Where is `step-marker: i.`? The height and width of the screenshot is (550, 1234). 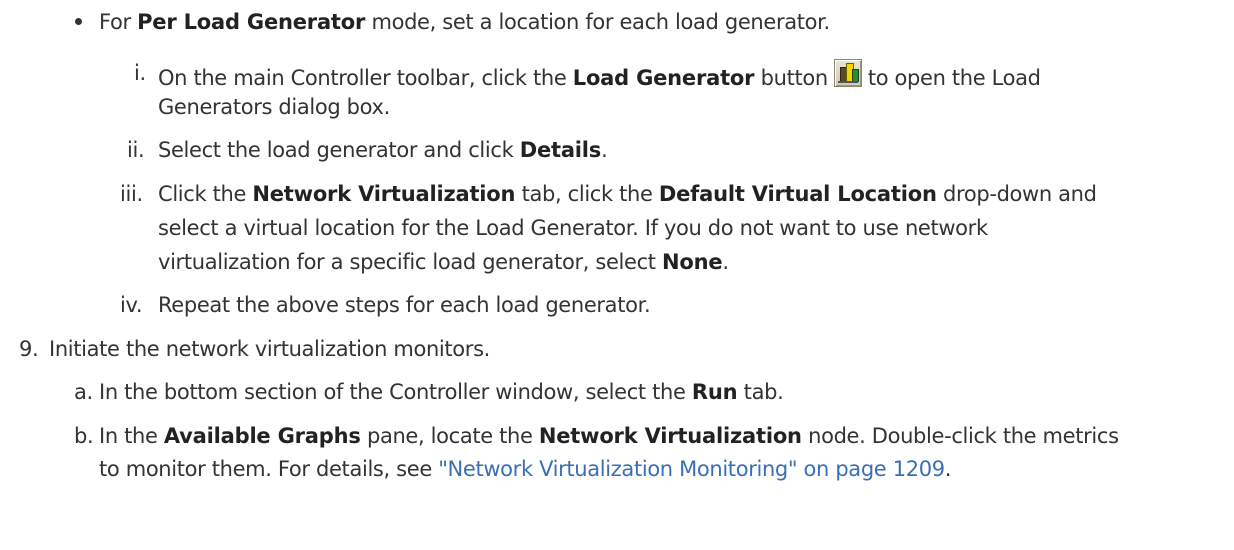 step-marker: i. is located at coordinates (140, 73).